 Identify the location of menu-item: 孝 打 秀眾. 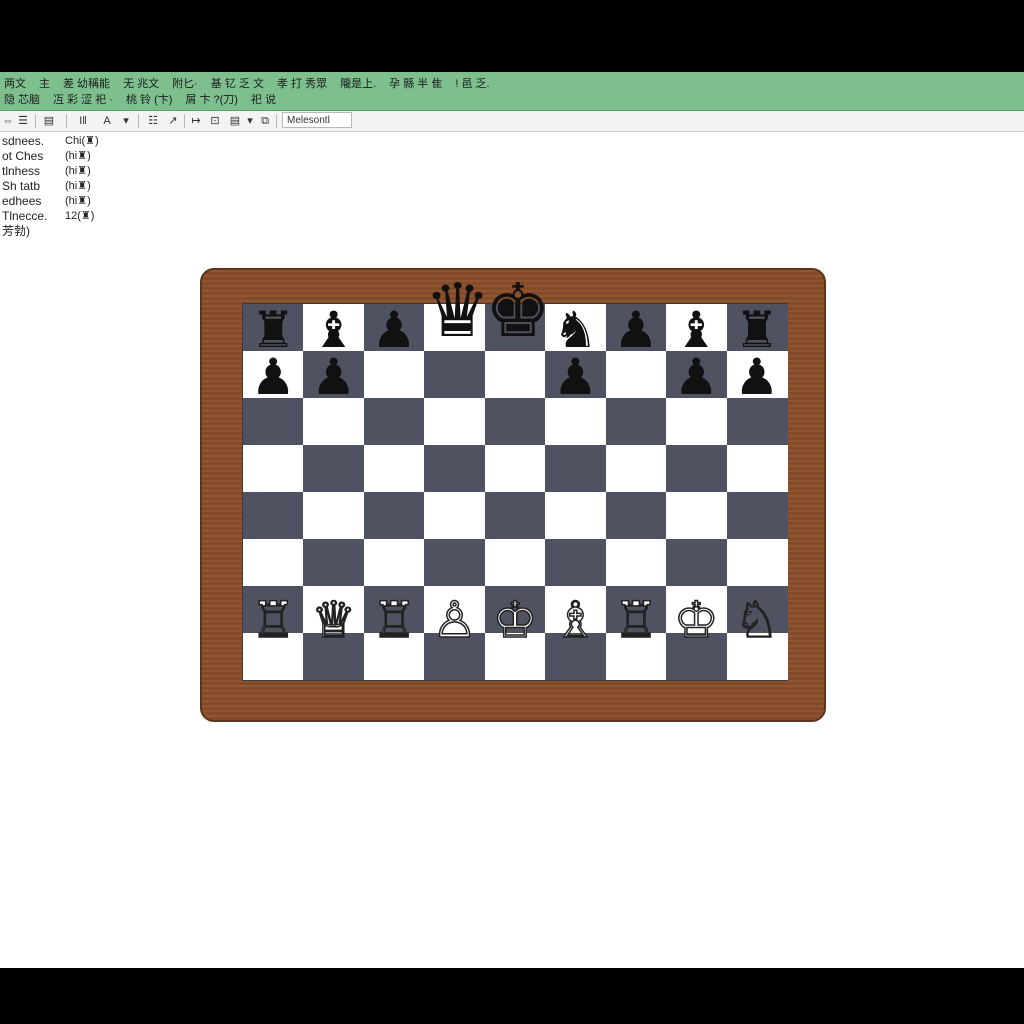
(300, 83).